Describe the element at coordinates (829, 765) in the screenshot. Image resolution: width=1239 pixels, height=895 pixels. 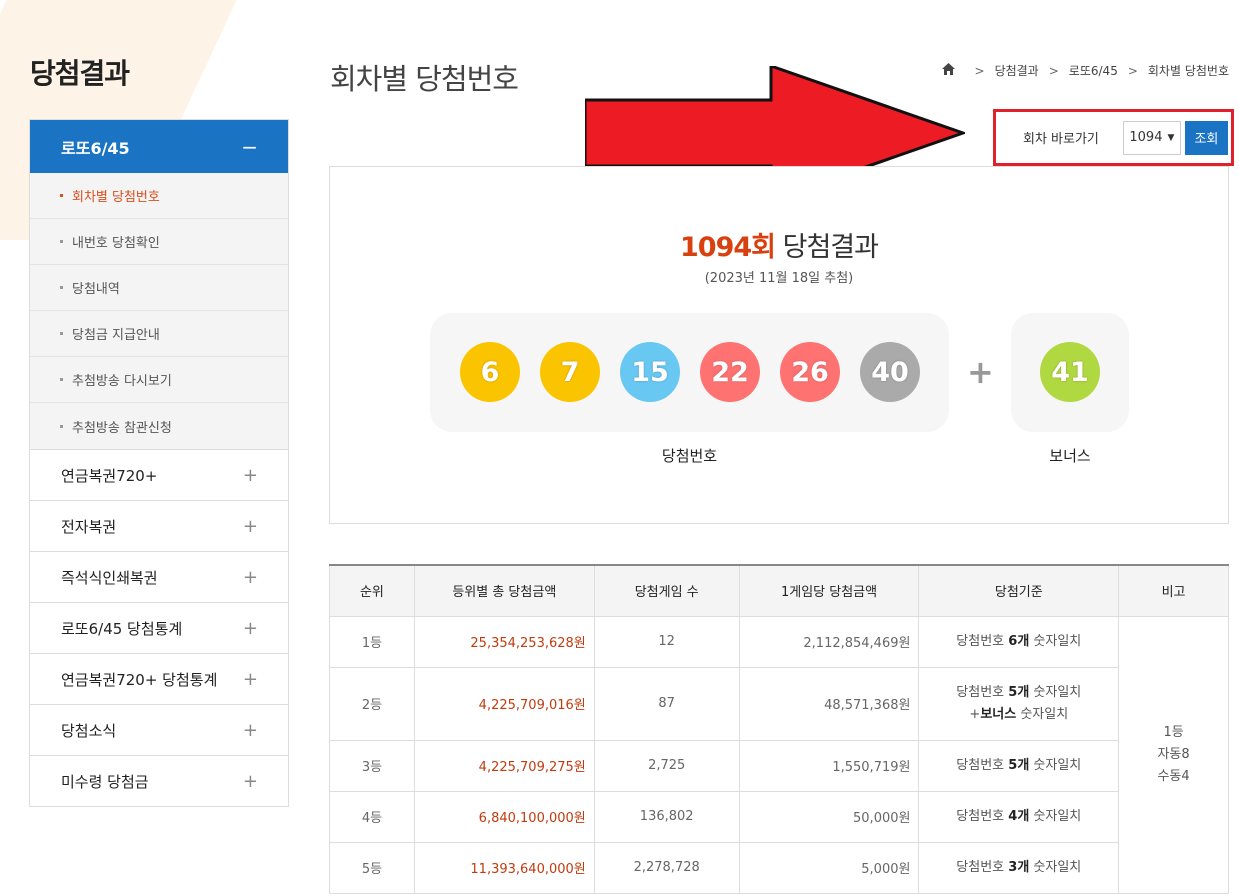
I see `per-game-prize-cell: 1,550,719원` at that location.